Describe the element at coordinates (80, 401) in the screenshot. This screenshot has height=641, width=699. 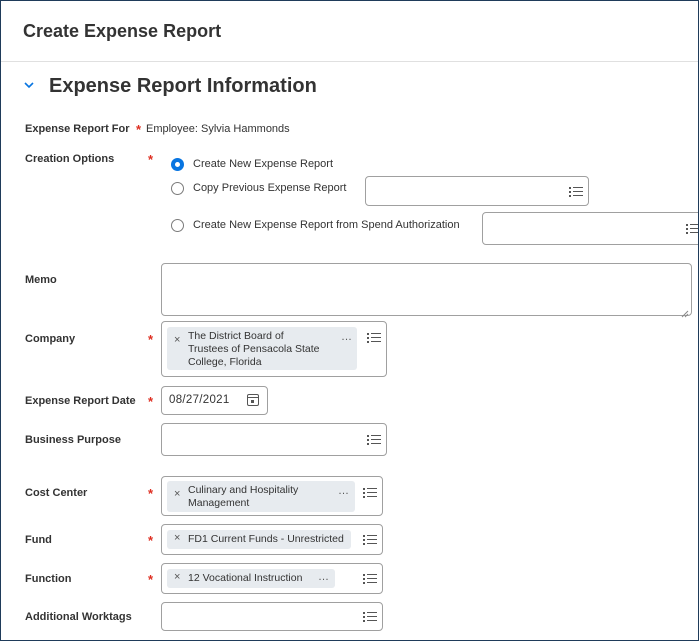
I see `report-date-label: Expense Report Date` at that location.